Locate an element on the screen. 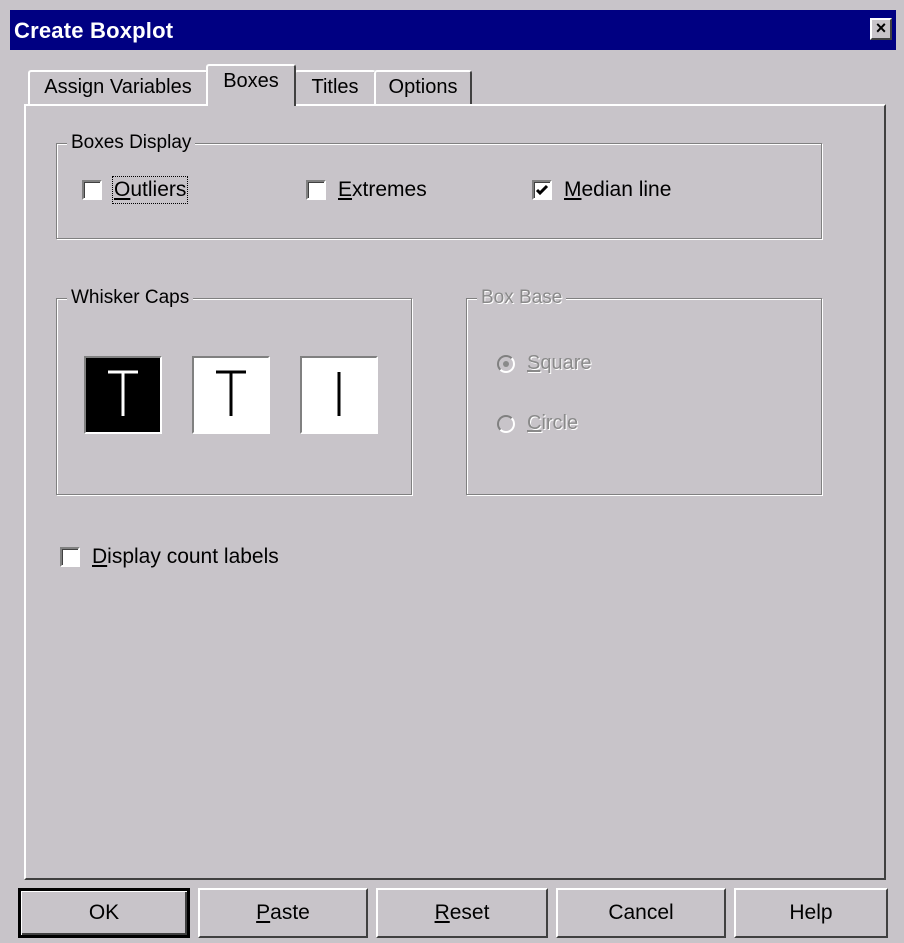 Image resolution: width=904 pixels, height=943 pixels. circle-radio-button is located at coordinates (506, 423).